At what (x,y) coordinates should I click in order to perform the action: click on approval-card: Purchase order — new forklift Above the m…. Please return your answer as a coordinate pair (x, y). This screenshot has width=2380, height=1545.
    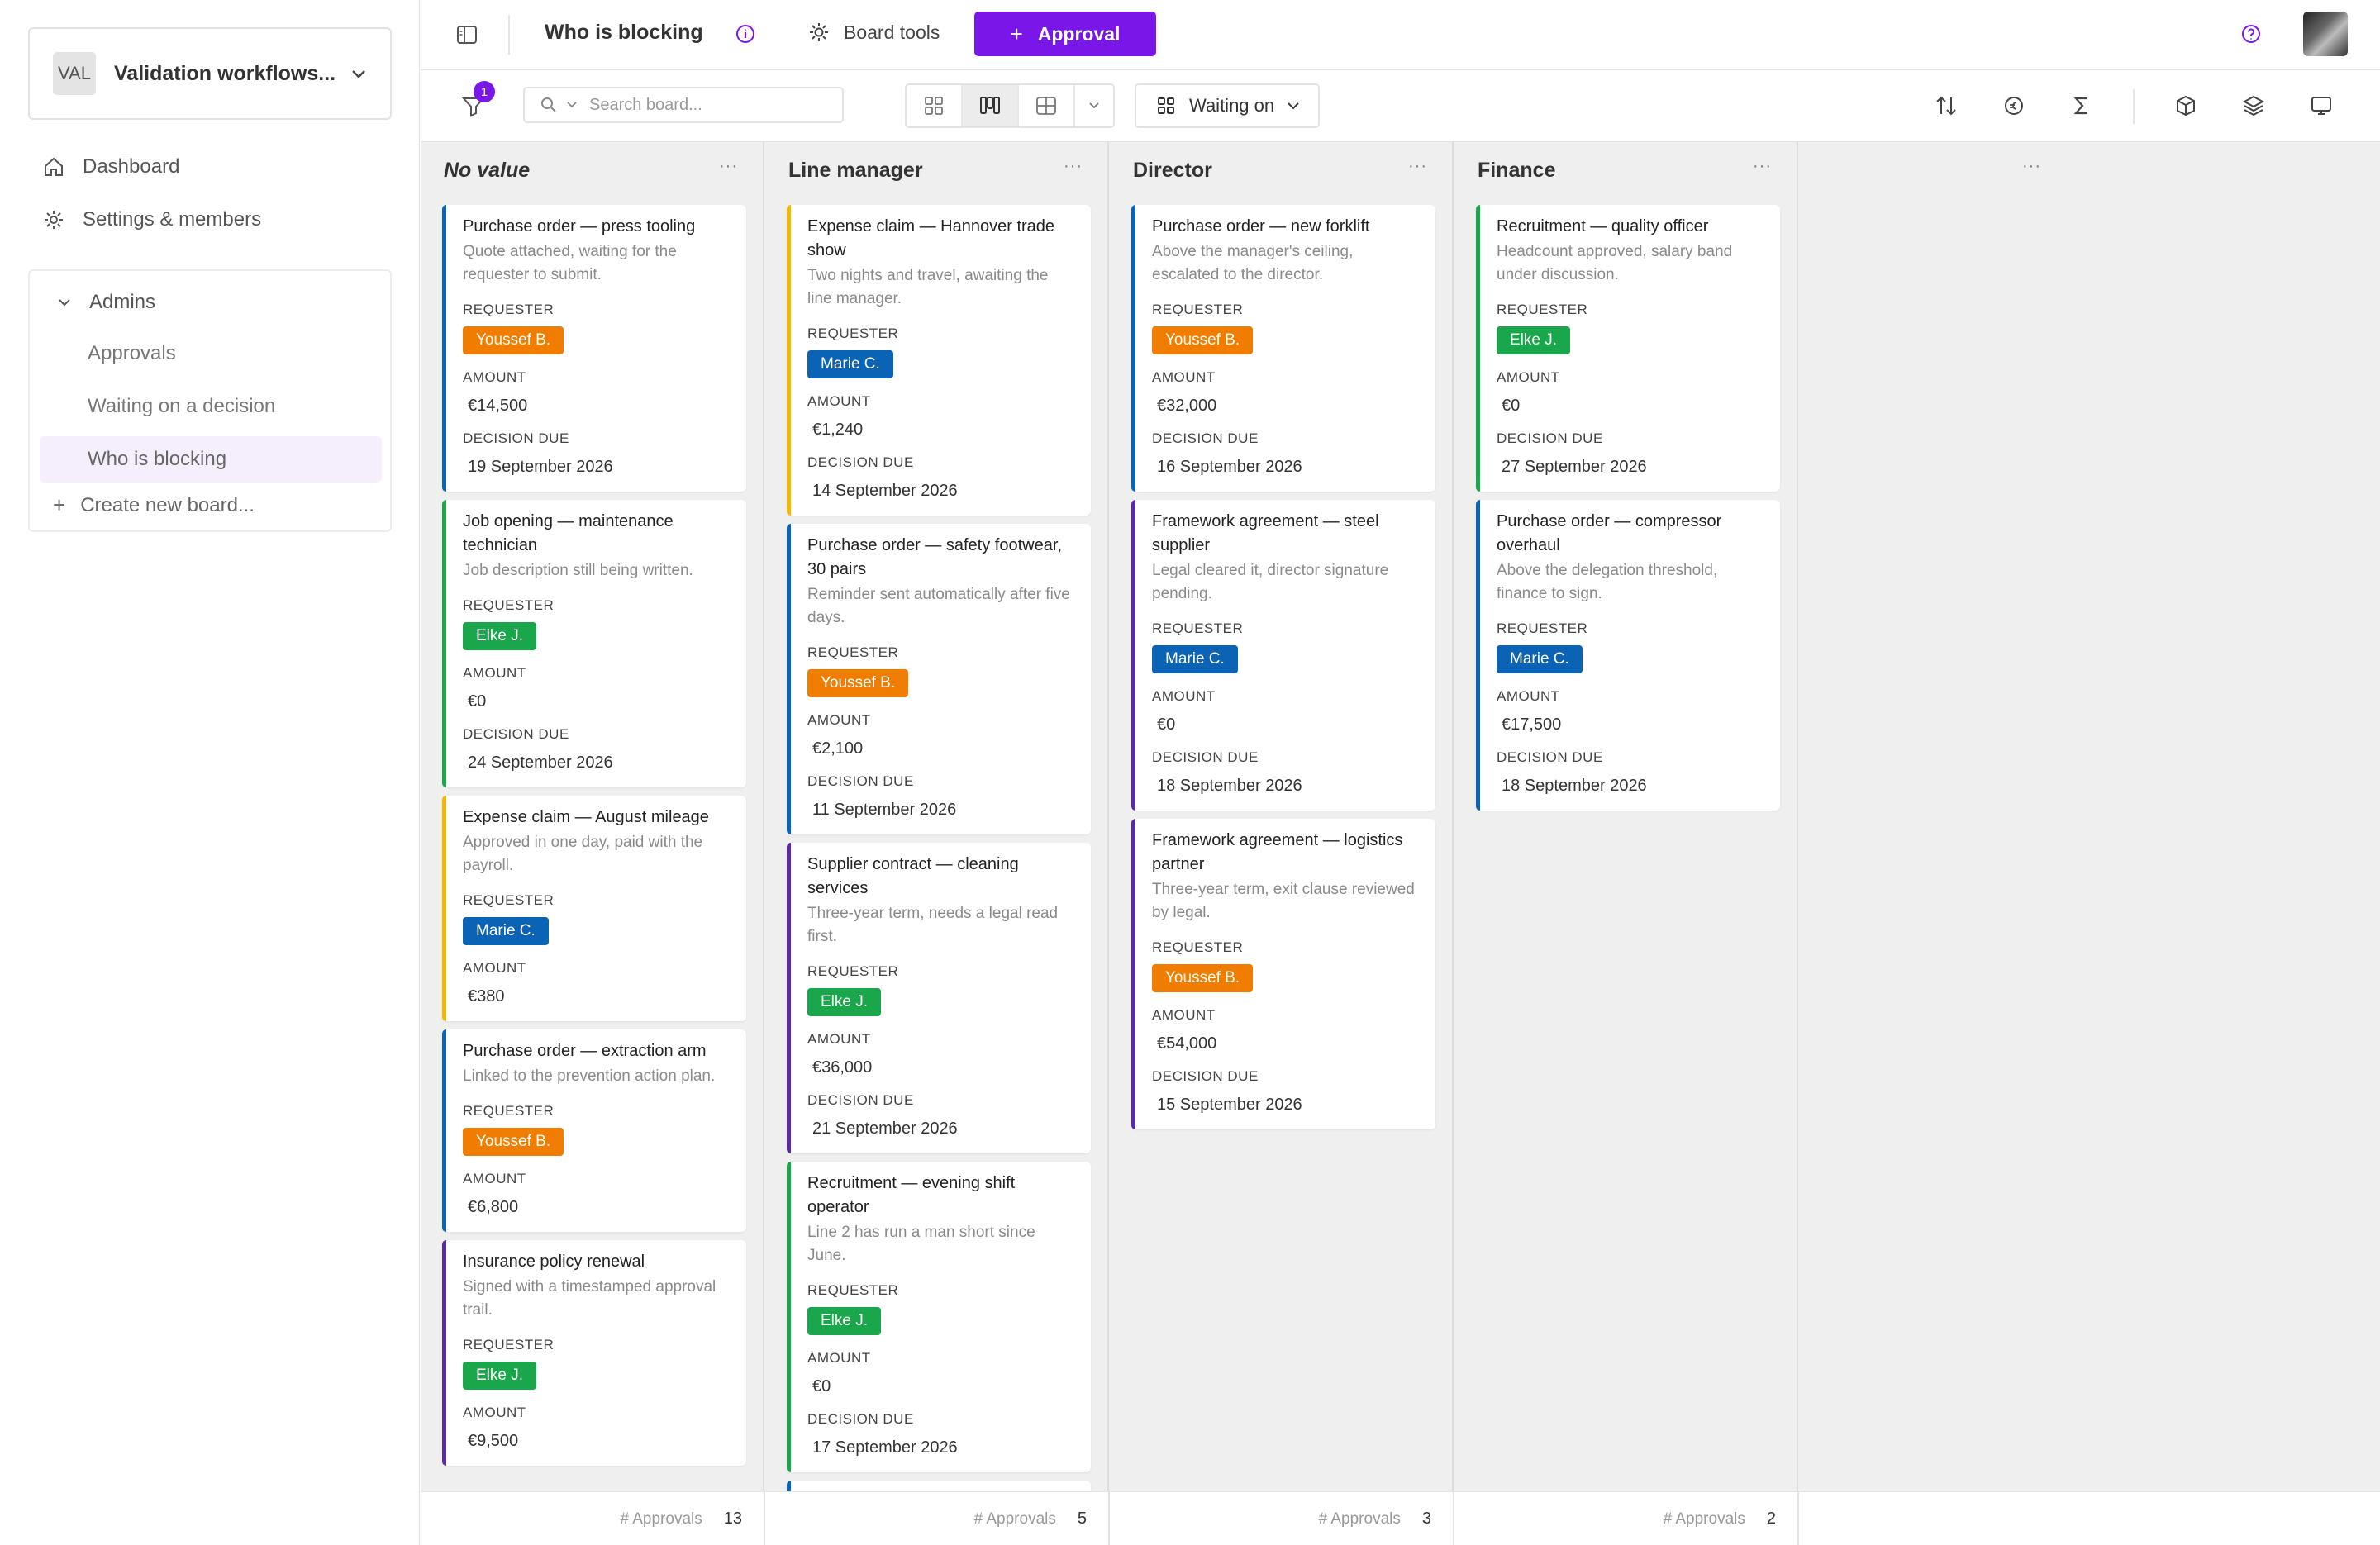
    Looking at the image, I should click on (1283, 348).